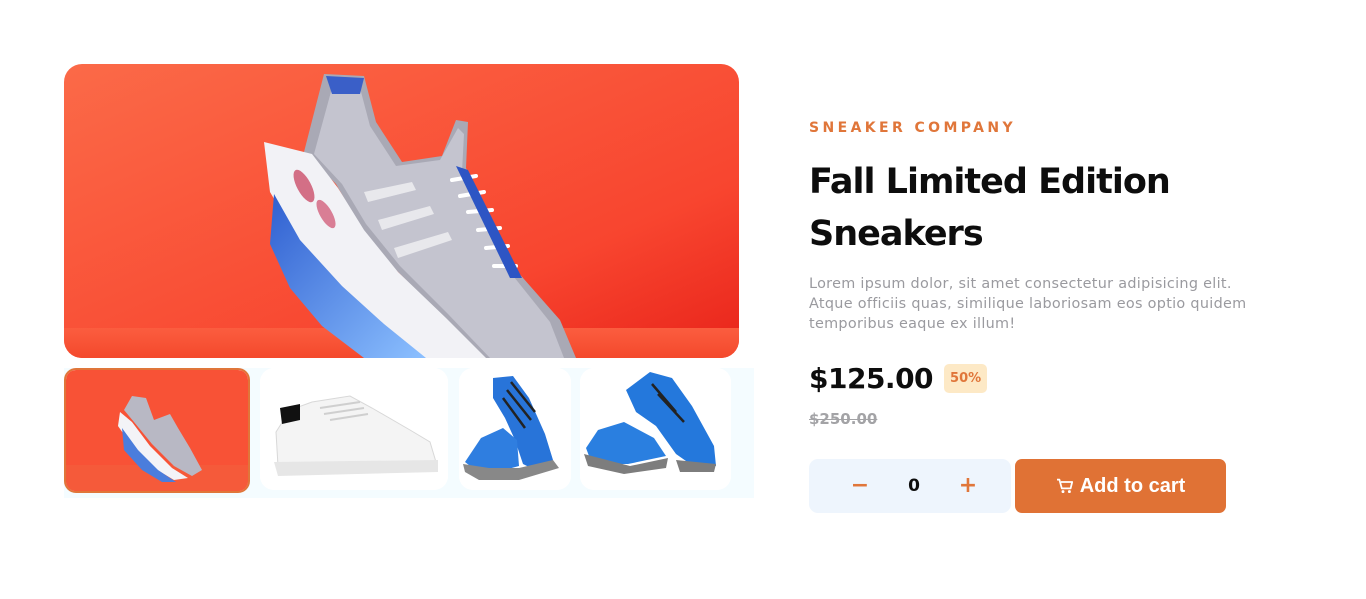 The width and height of the screenshot is (1366, 599). I want to click on product-title: Fall Limited Edition Sneakers, so click(1034, 208).